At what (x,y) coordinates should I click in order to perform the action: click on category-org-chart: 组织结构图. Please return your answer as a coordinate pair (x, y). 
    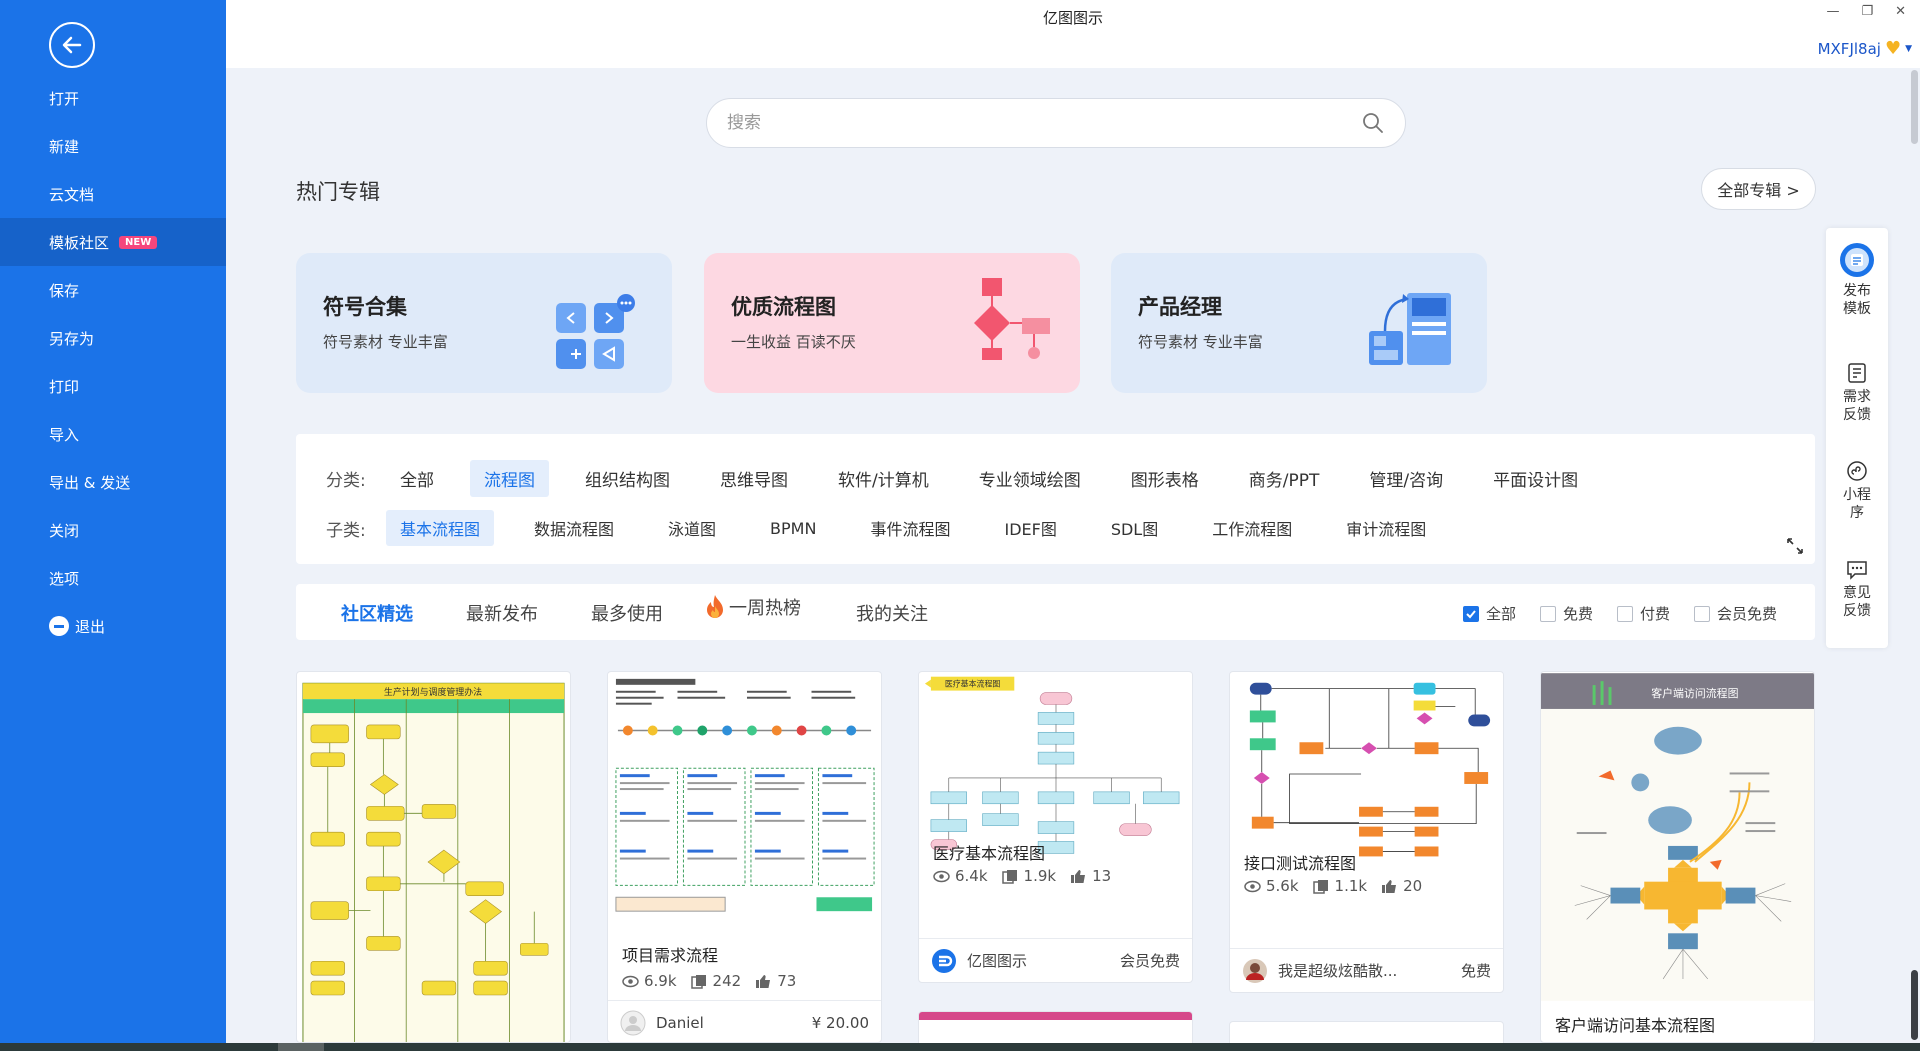
    Looking at the image, I should click on (627, 478).